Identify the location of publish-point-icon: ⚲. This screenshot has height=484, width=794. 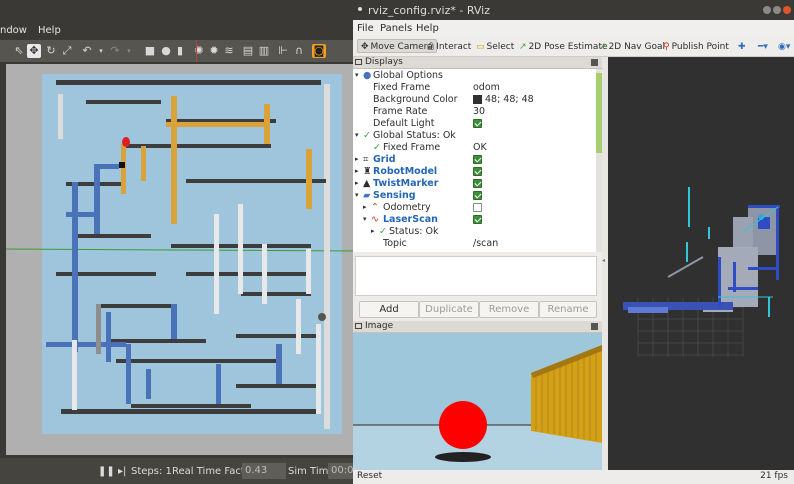
(666, 47).